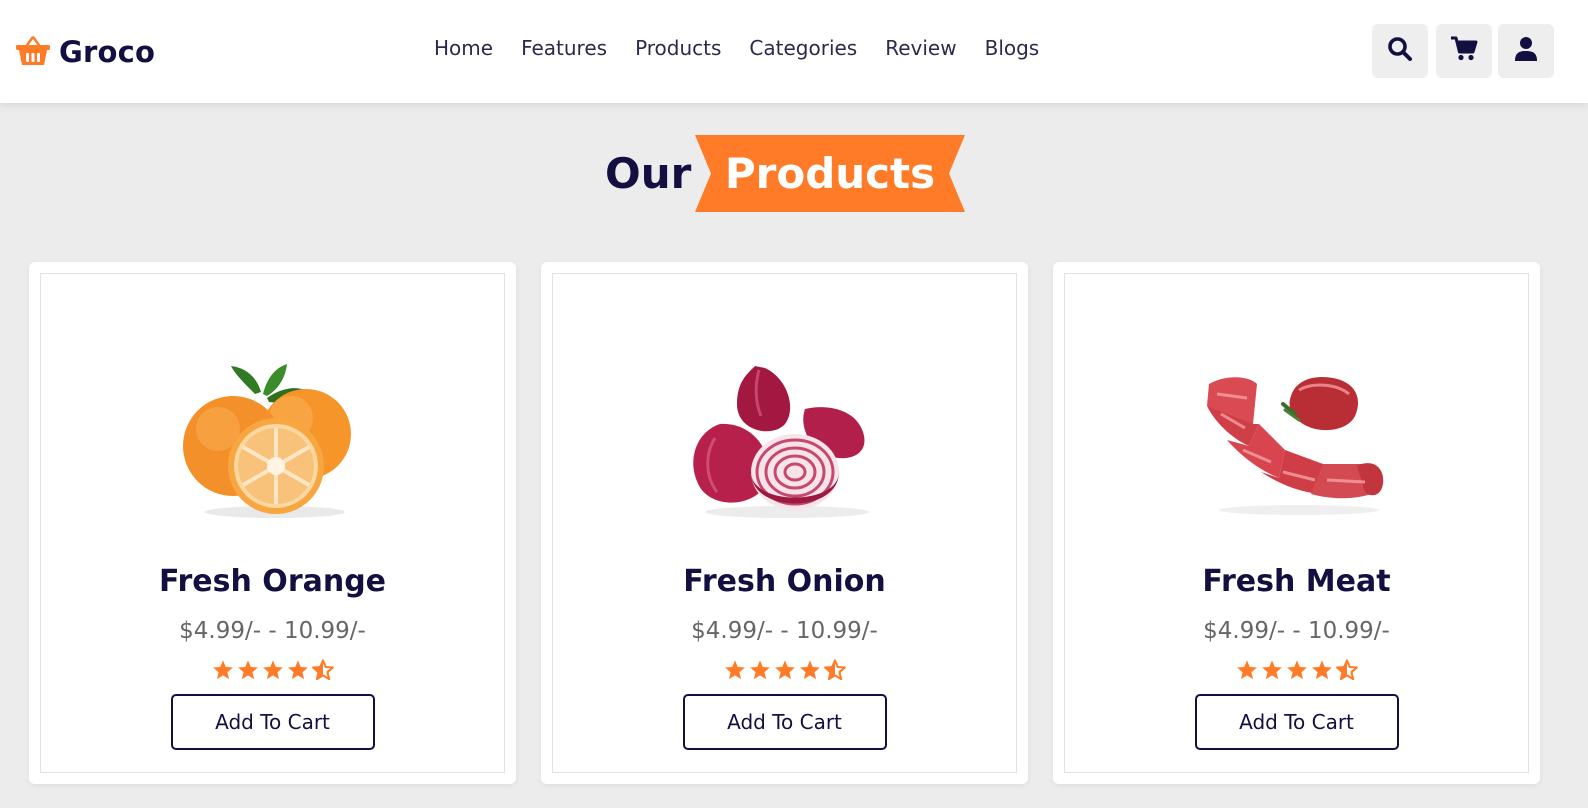 This screenshot has width=1588, height=808. I want to click on user-button, so click(1526, 51).